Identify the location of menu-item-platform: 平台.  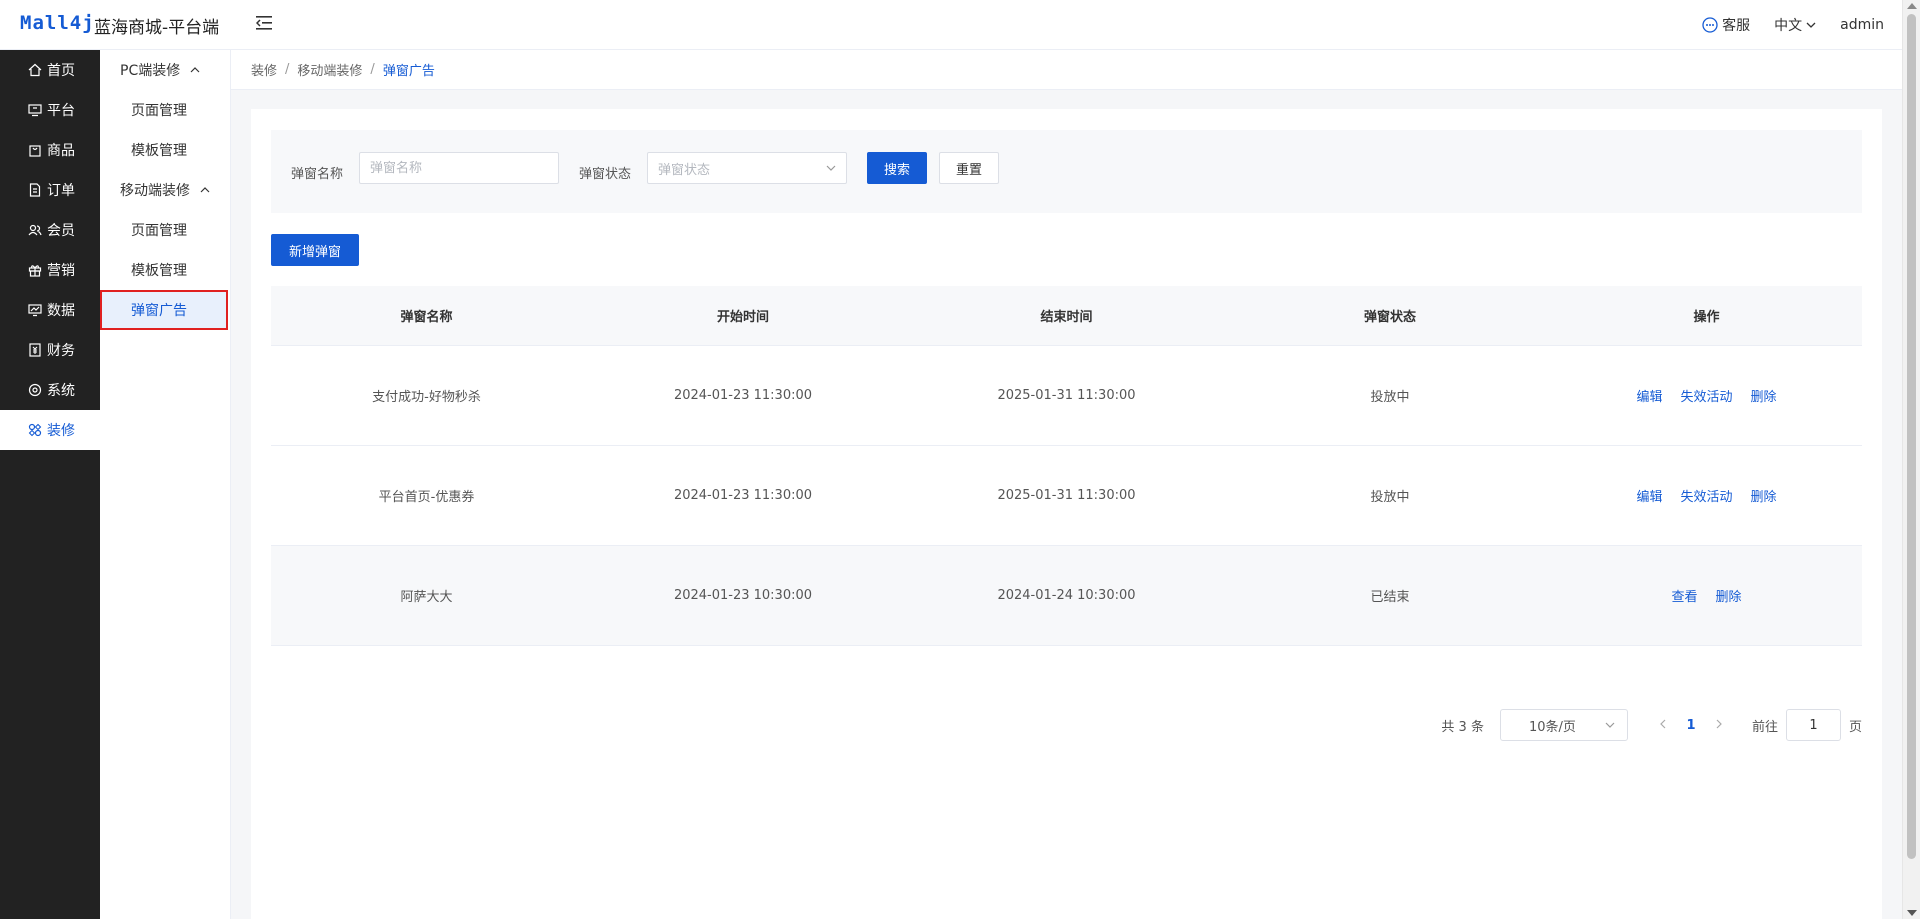
(50, 110).